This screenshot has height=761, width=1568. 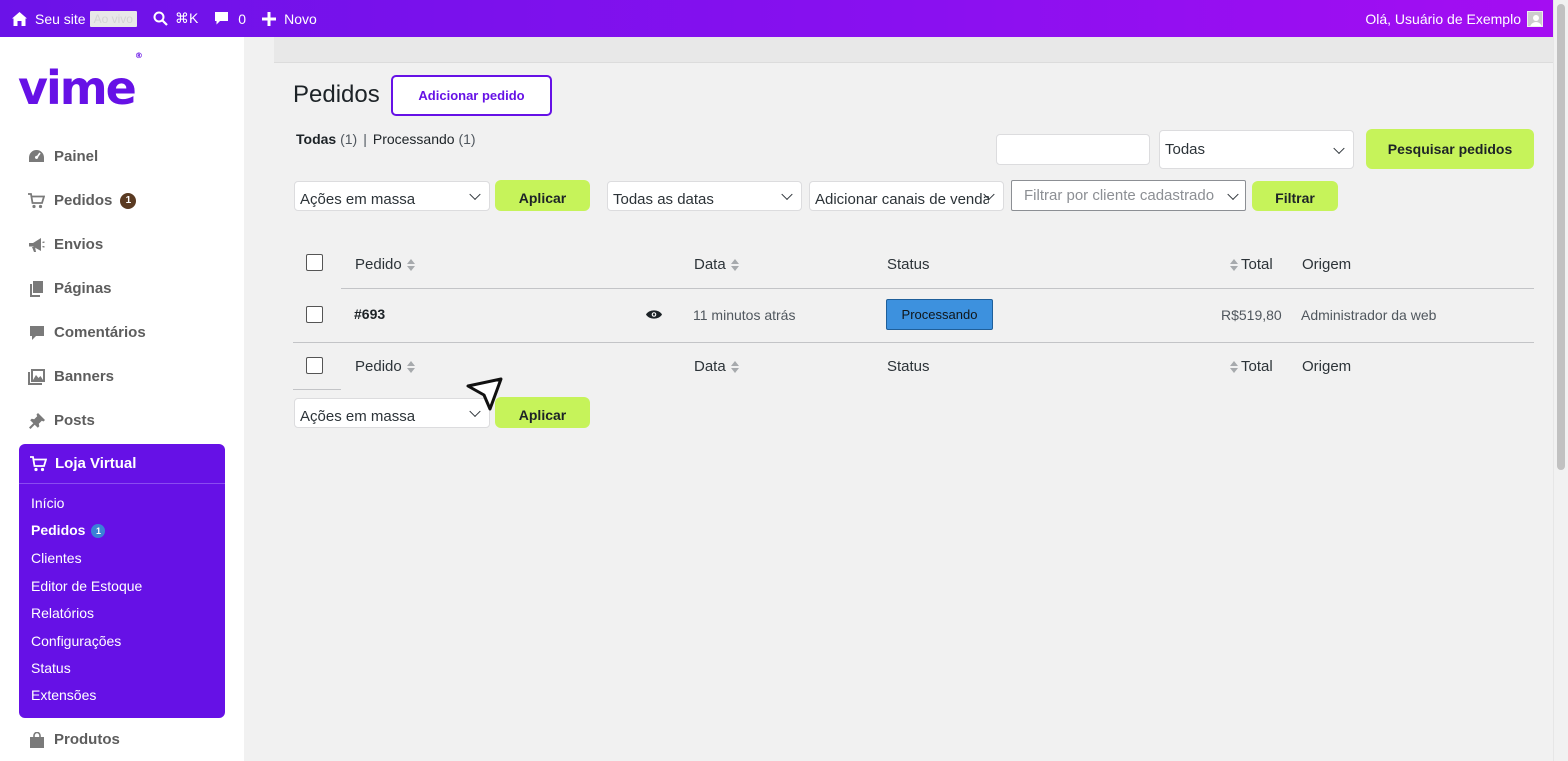 What do you see at coordinates (51, 668) in the screenshot?
I see `submenu-status: Status` at bounding box center [51, 668].